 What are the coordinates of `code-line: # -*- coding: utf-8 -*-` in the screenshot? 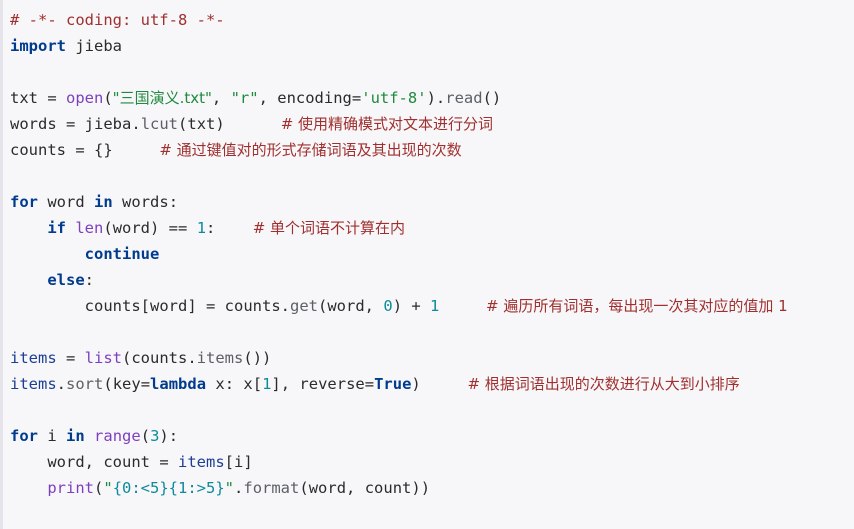 It's located at (432, 20).